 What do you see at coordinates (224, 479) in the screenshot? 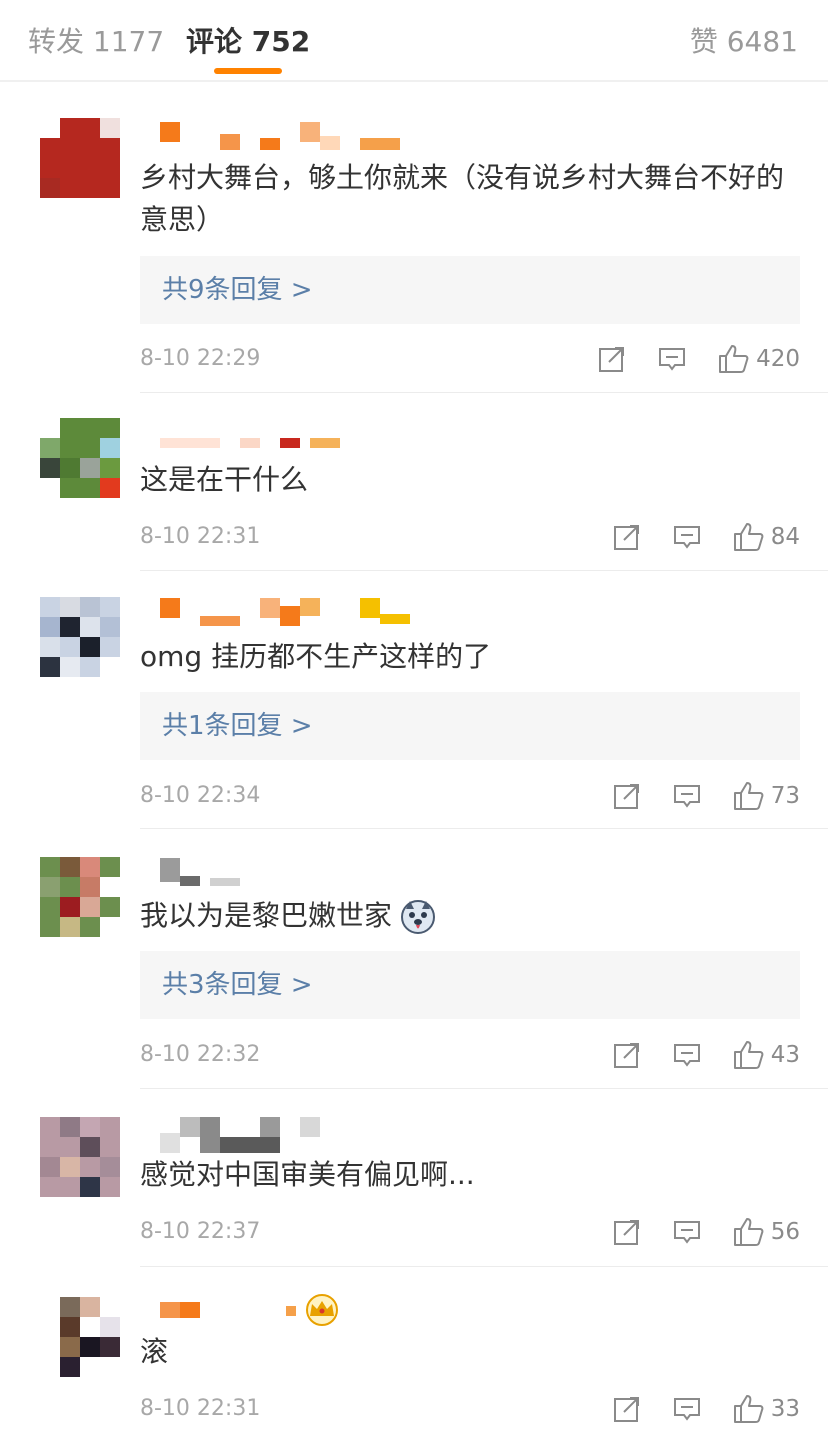
I see `comment-text: 这是在干什么` at bounding box center [224, 479].